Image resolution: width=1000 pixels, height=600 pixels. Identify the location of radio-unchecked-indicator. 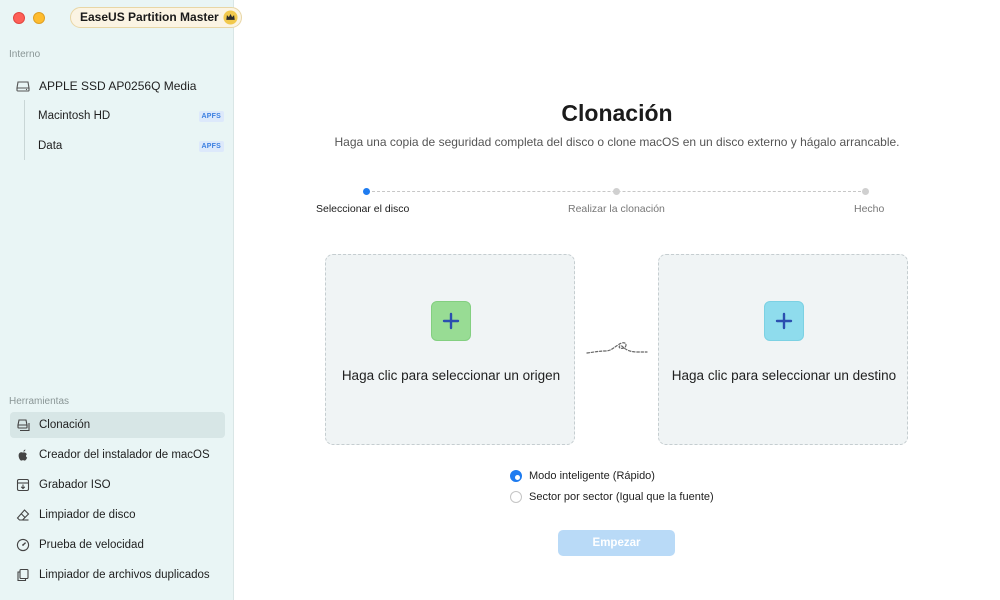
(516, 497).